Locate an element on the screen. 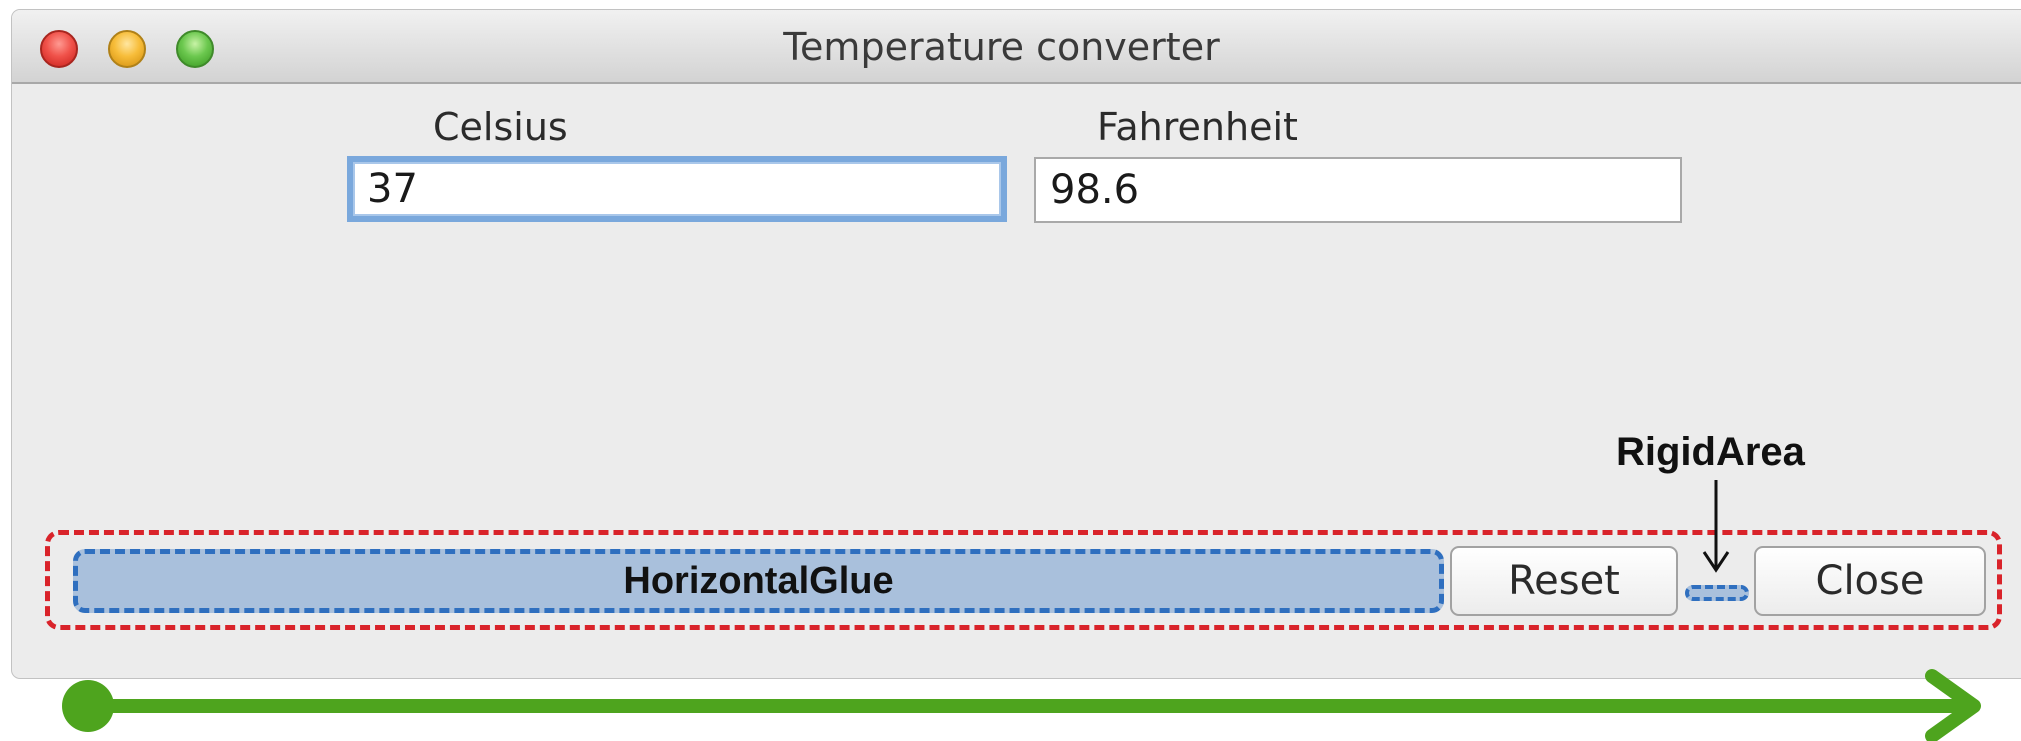 This screenshot has height=741, width=2021. rigid-area-pointer-arrow is located at coordinates (1716, 526).